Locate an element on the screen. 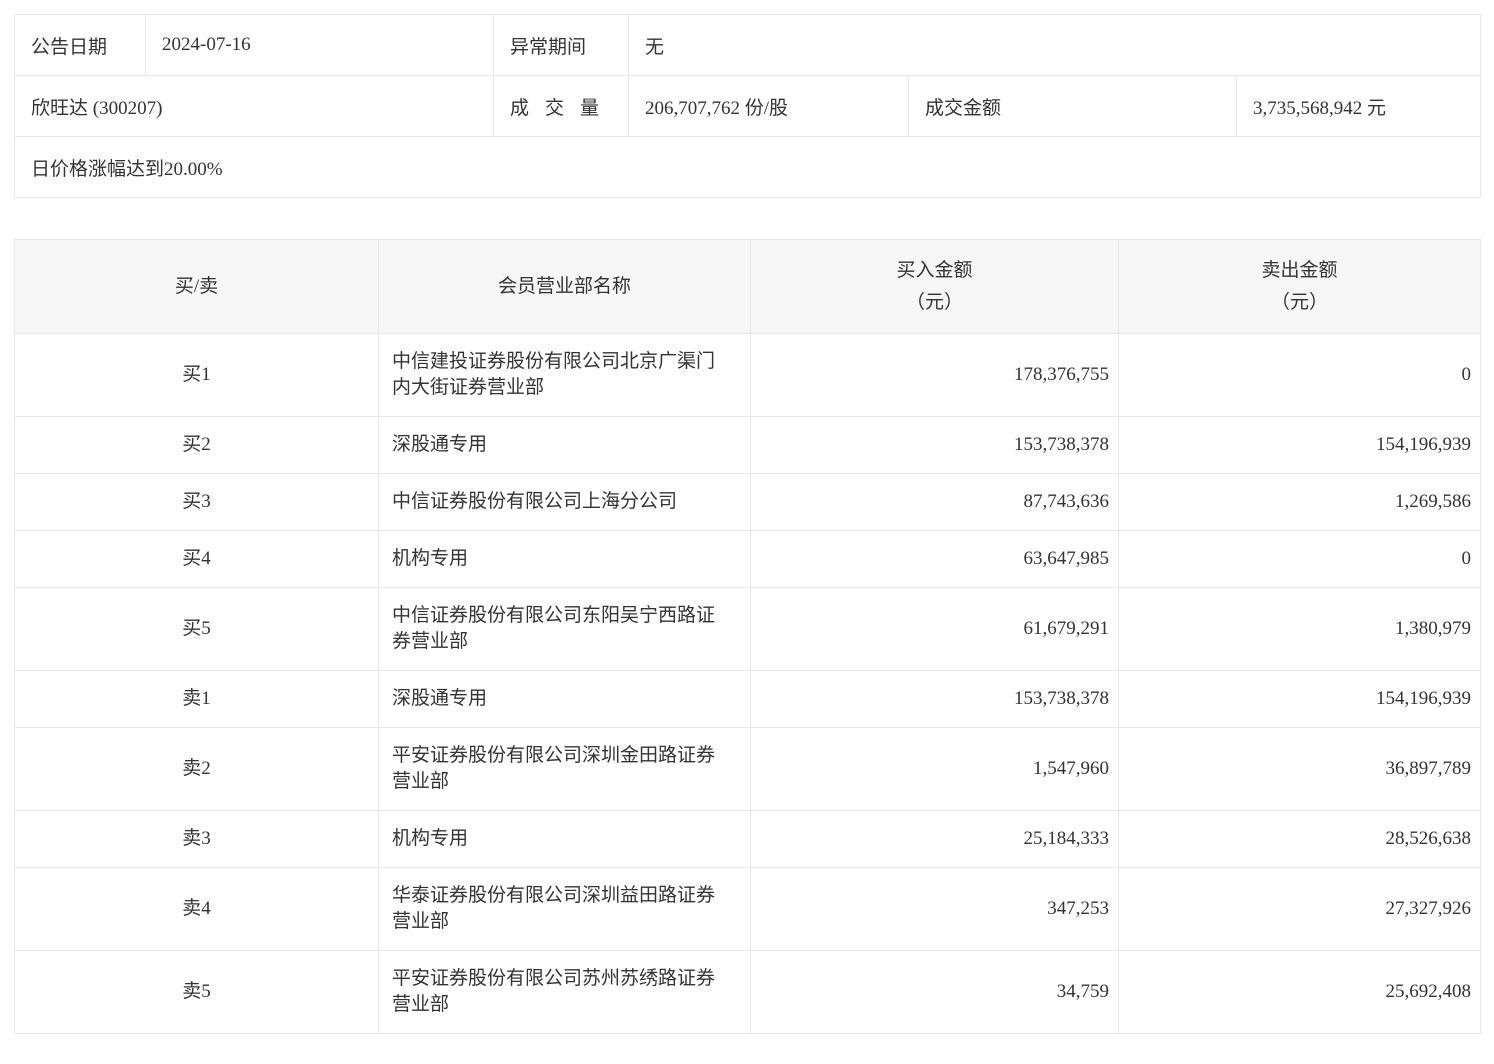 The image size is (1494, 1064). buy-amount-cell: 347,253 is located at coordinates (934, 909).